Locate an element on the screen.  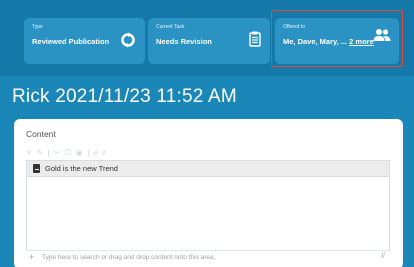
current-task-card: Current Task Needs Revision is located at coordinates (209, 41).